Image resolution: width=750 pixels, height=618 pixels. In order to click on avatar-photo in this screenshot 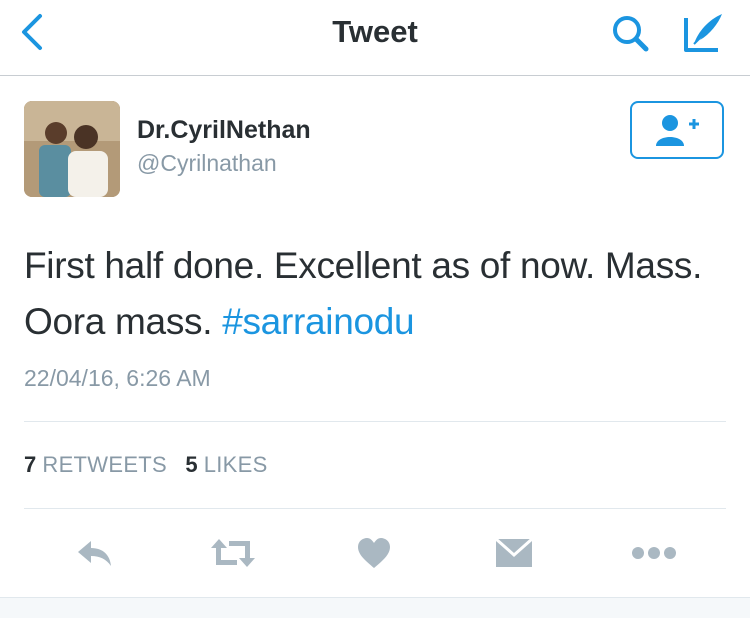, I will do `click(72, 149)`.